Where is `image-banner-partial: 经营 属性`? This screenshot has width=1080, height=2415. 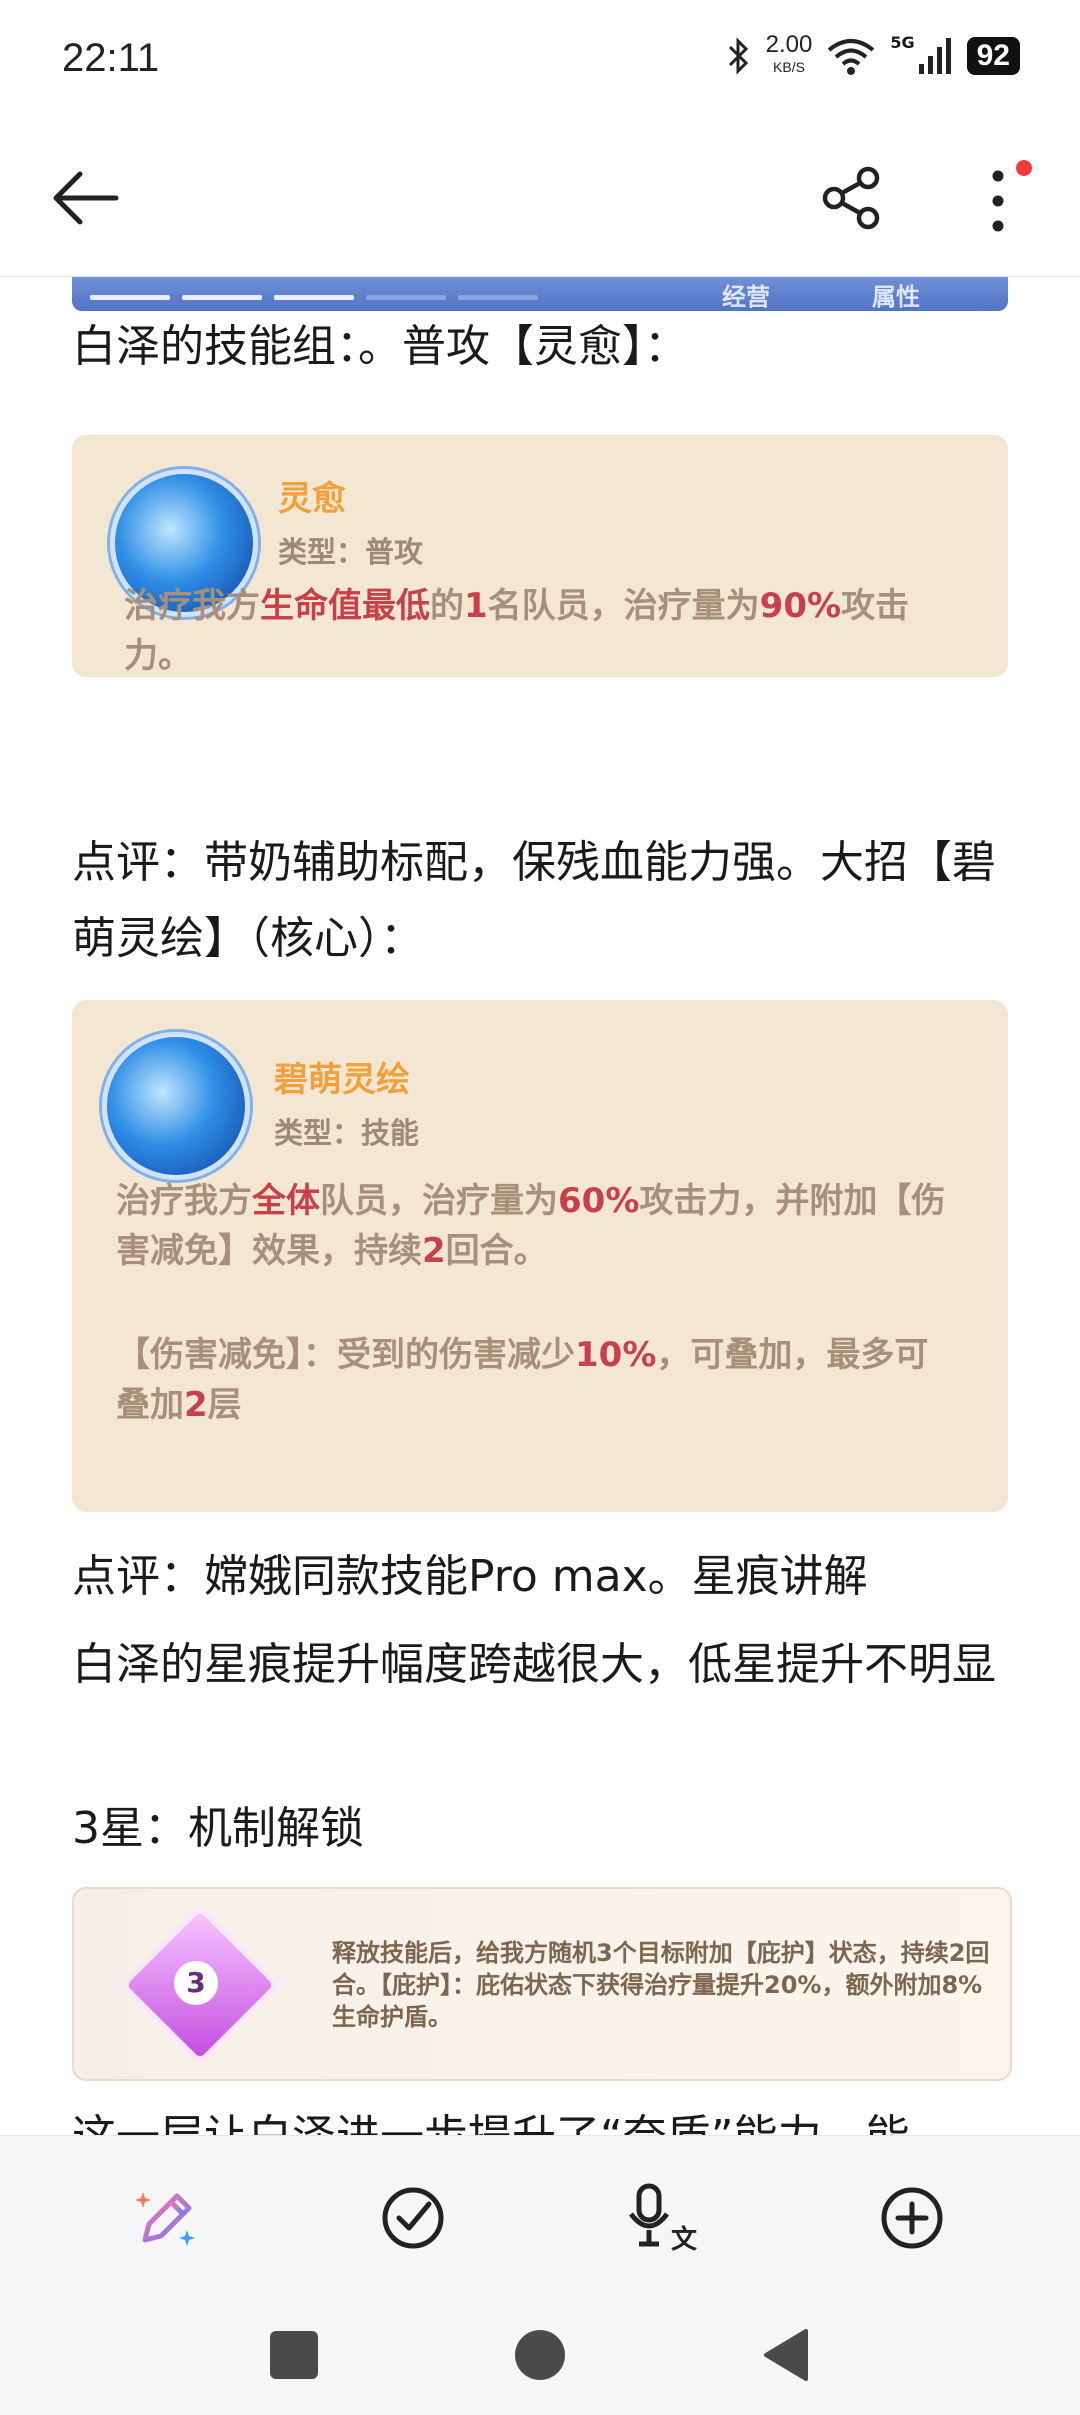
image-banner-partial: 经营 属性 is located at coordinates (540, 294).